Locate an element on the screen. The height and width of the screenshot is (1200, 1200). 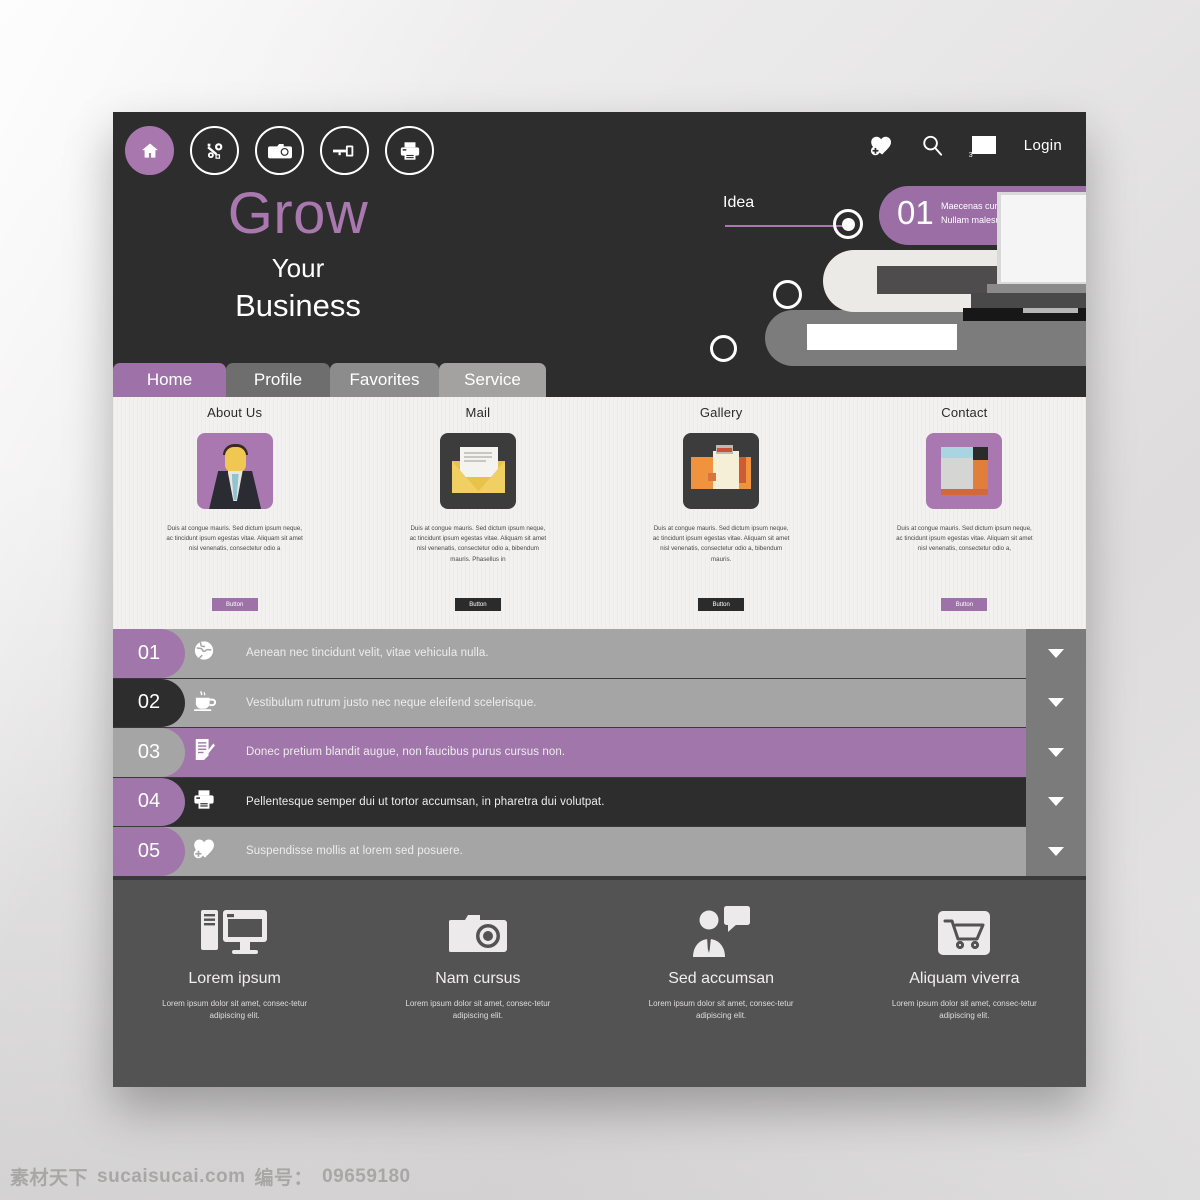
accordion-number: 03 is located at coordinates (149, 752).